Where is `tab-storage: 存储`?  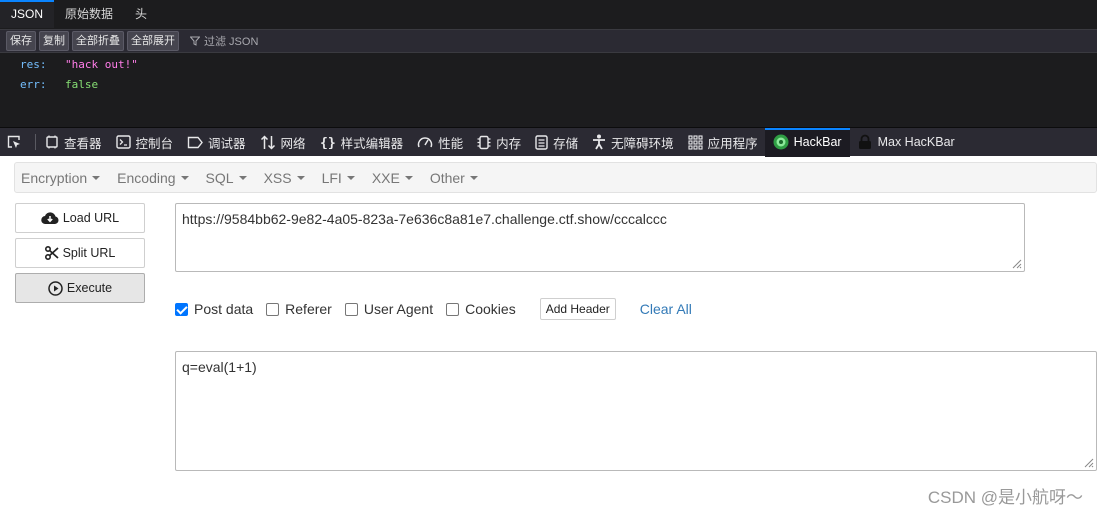 tab-storage: 存储 is located at coordinates (556, 142).